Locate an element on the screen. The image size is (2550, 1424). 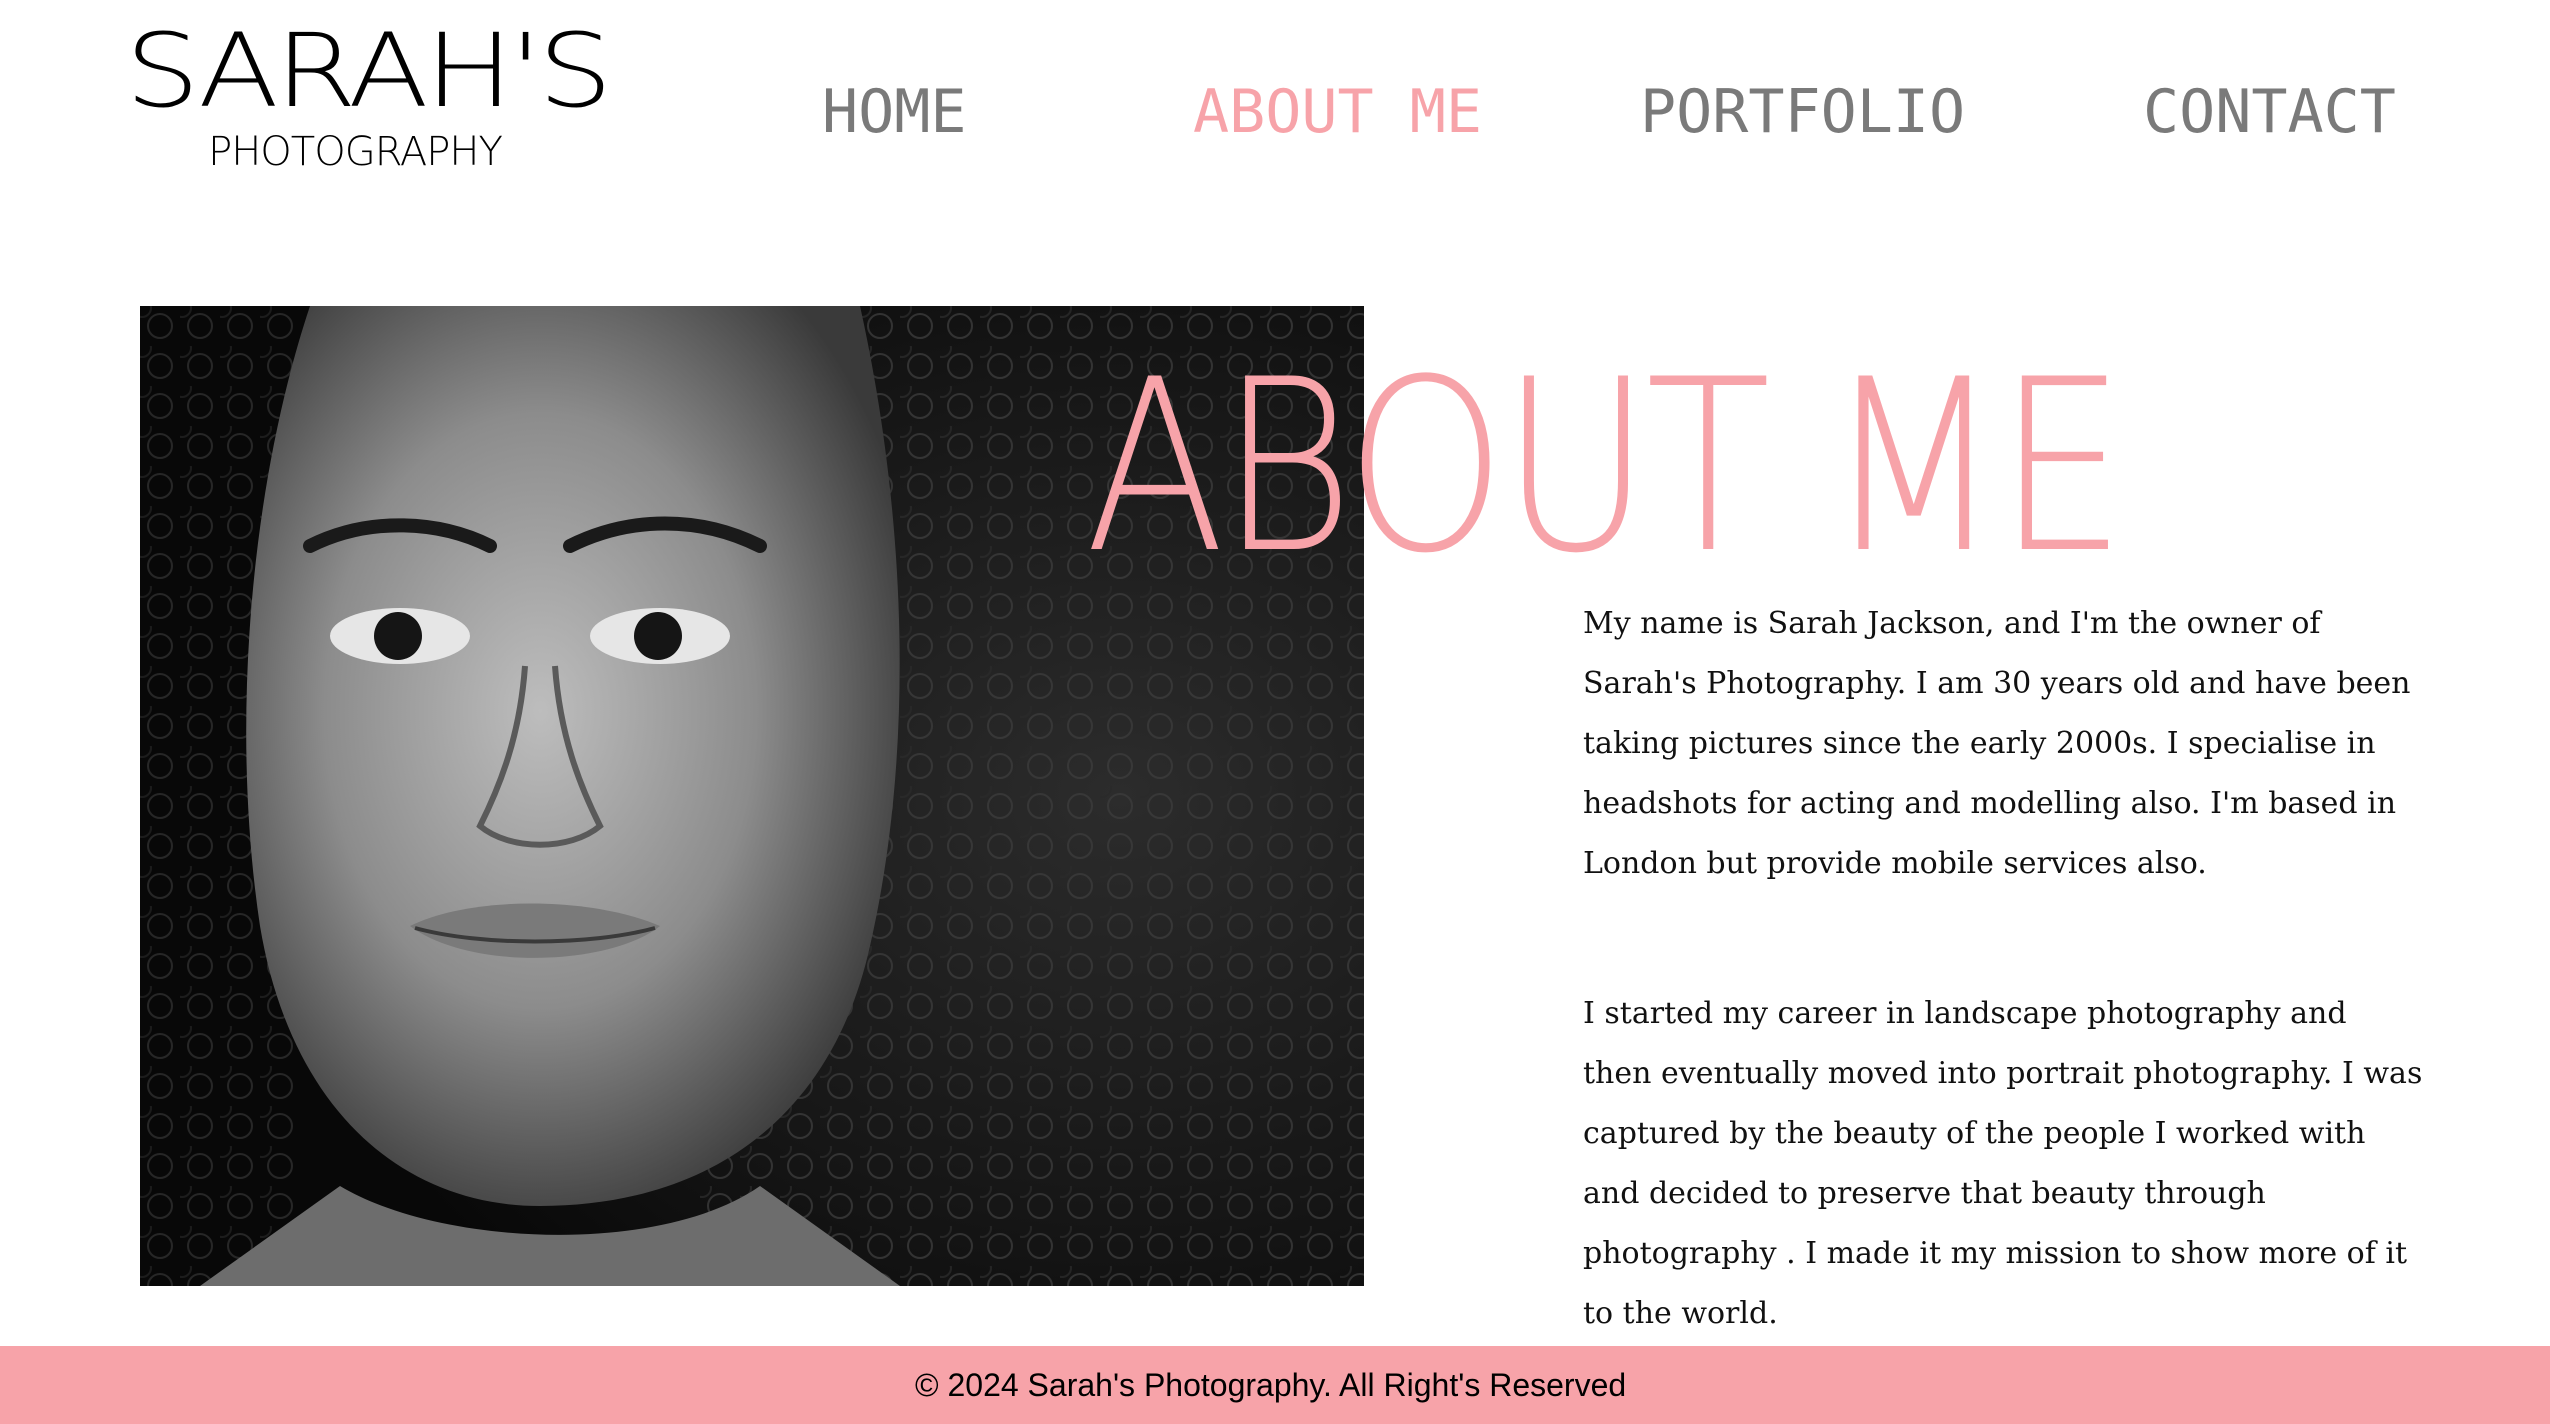
site-logo: SARAH'S PHOTOGRAPHY is located at coordinates (369, 95).